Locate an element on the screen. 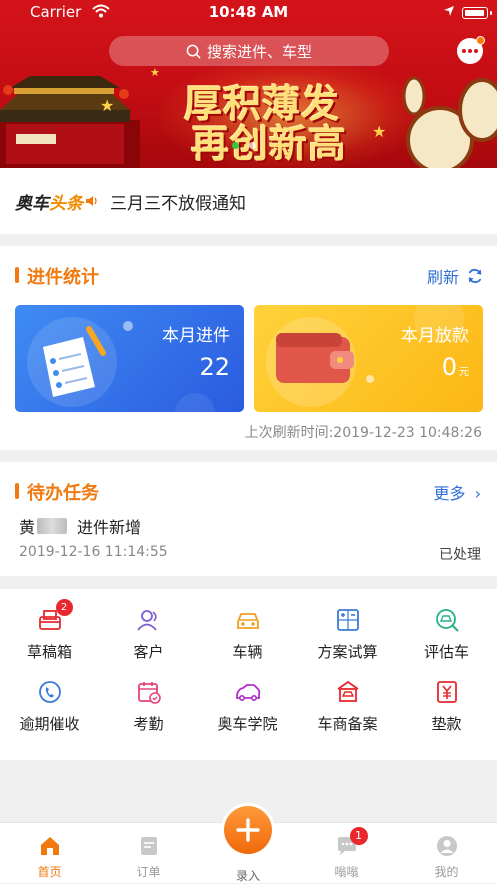 This screenshot has height=884, width=497. brand-part-a: 奥车 is located at coordinates (32, 203).